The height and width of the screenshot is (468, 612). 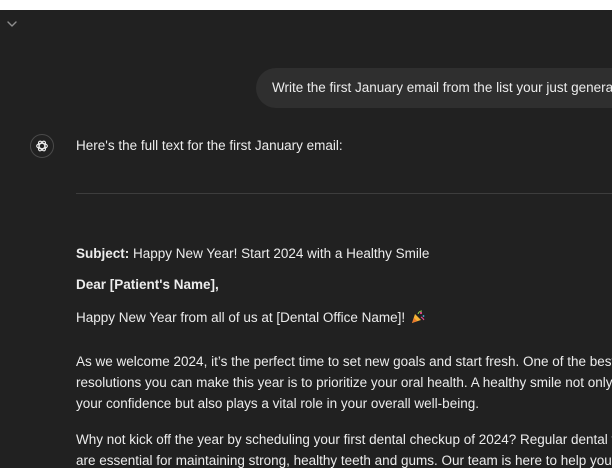 I want to click on assistant-avatar, so click(x=42, y=146).